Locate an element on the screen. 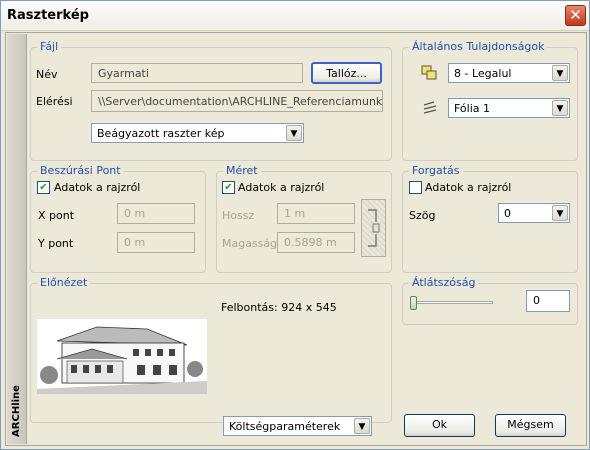 Image resolution: width=590 pixels, height=450 pixels. layer-select: 8 - Legalul ▼ is located at coordinates (509, 73).